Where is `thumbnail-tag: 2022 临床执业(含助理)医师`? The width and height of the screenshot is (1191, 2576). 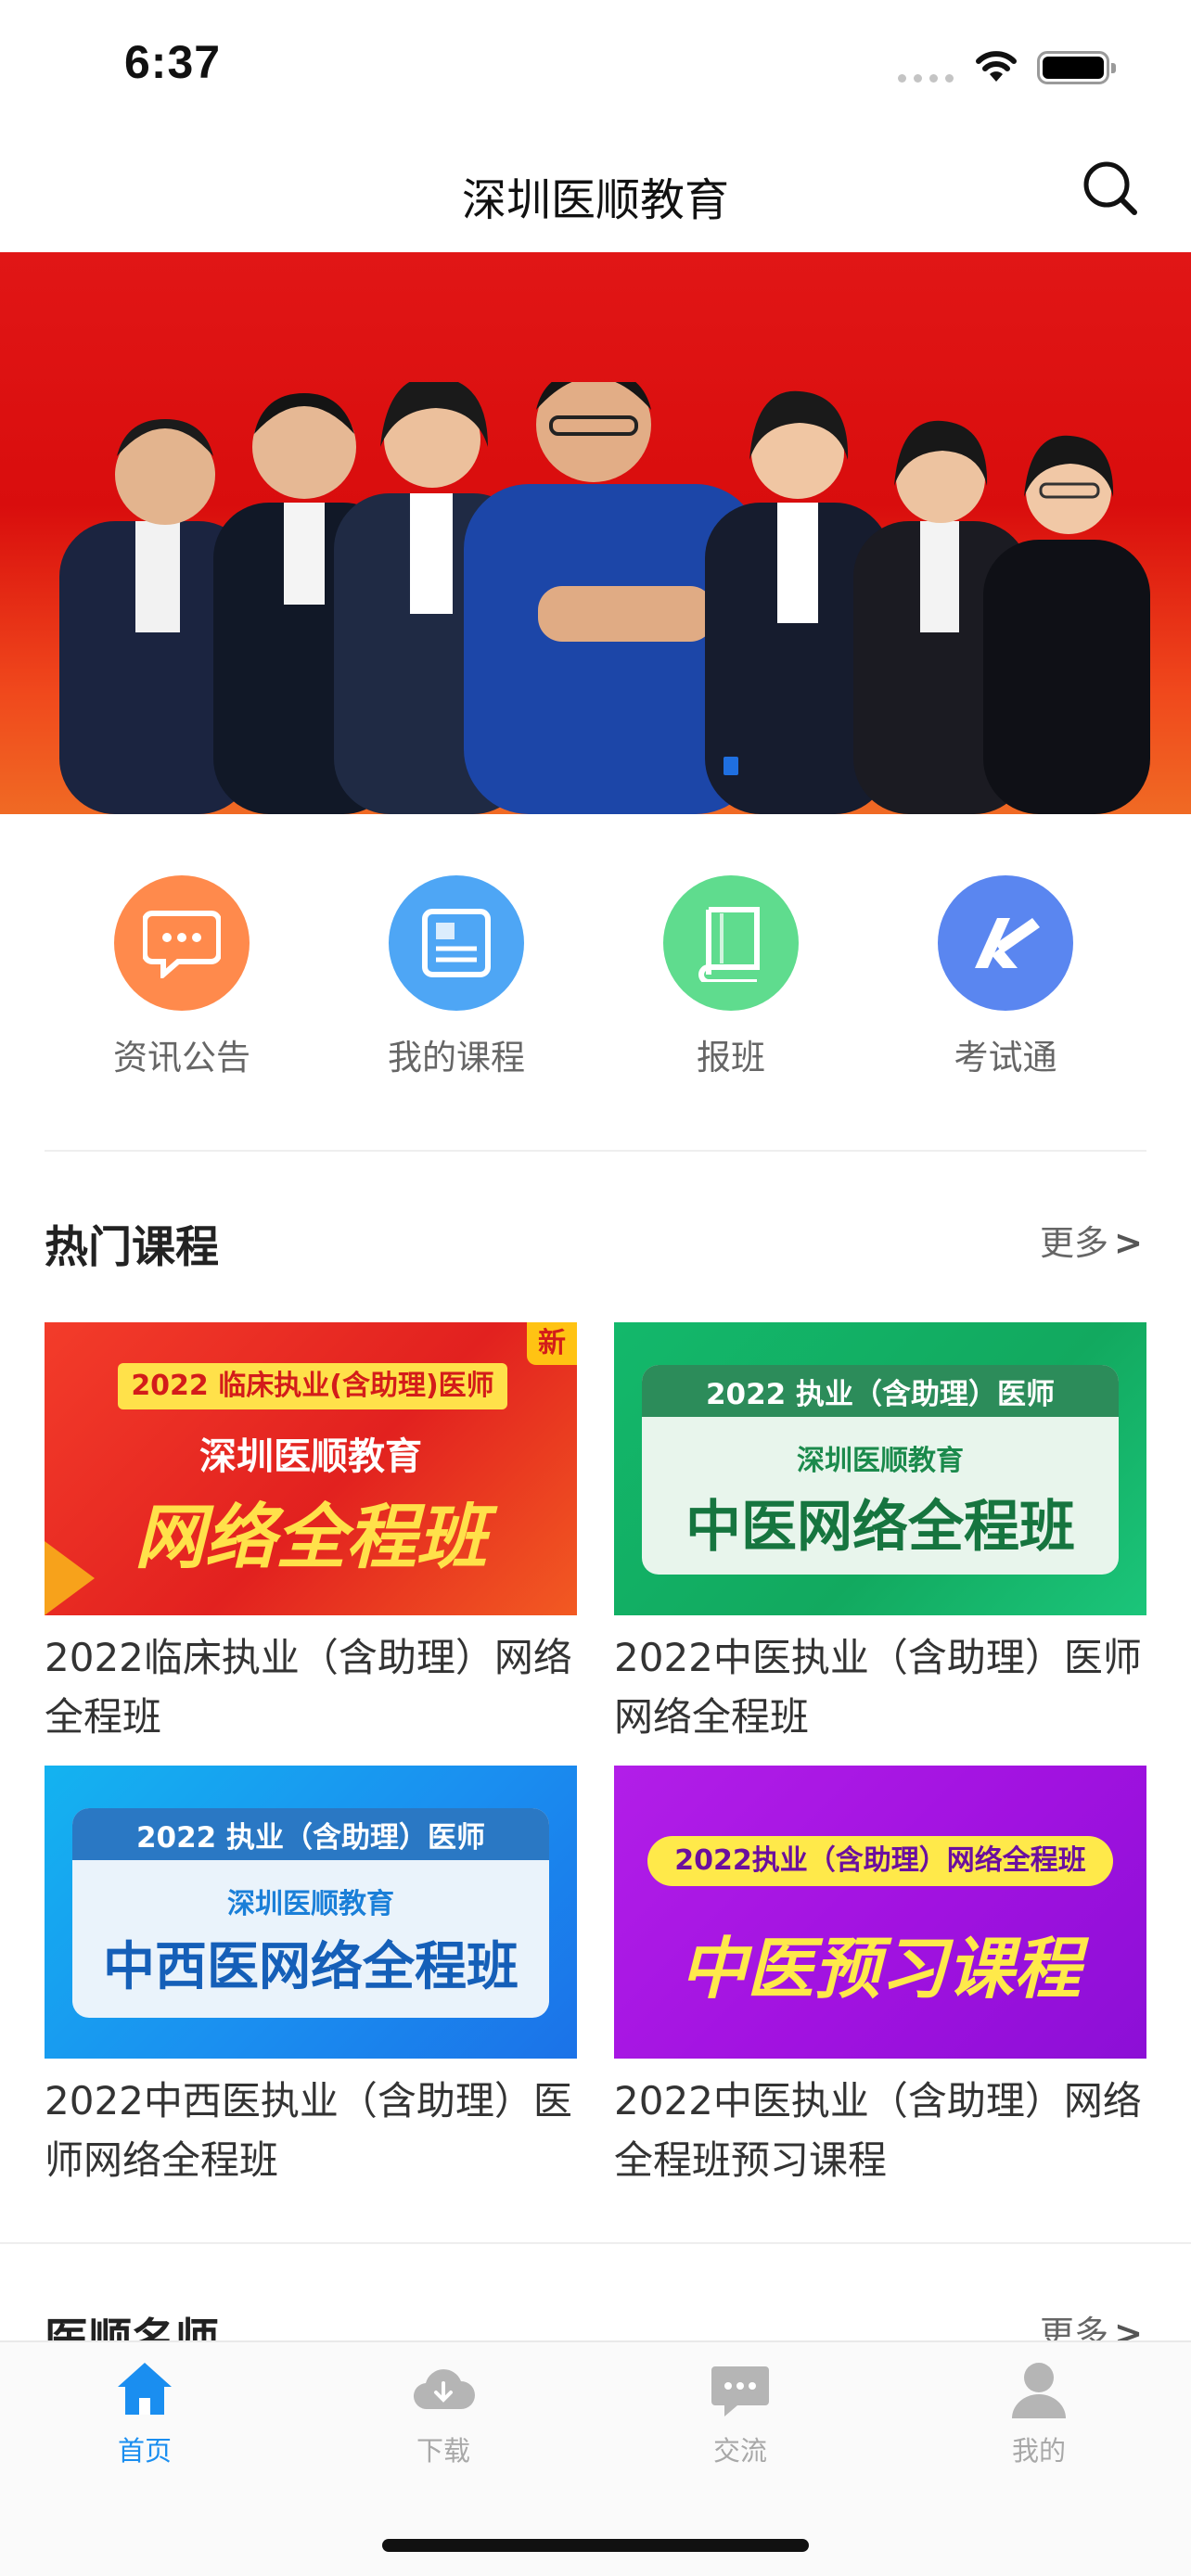
thumbnail-tag: 2022 临床执业(含助理)医师 is located at coordinates (312, 1386).